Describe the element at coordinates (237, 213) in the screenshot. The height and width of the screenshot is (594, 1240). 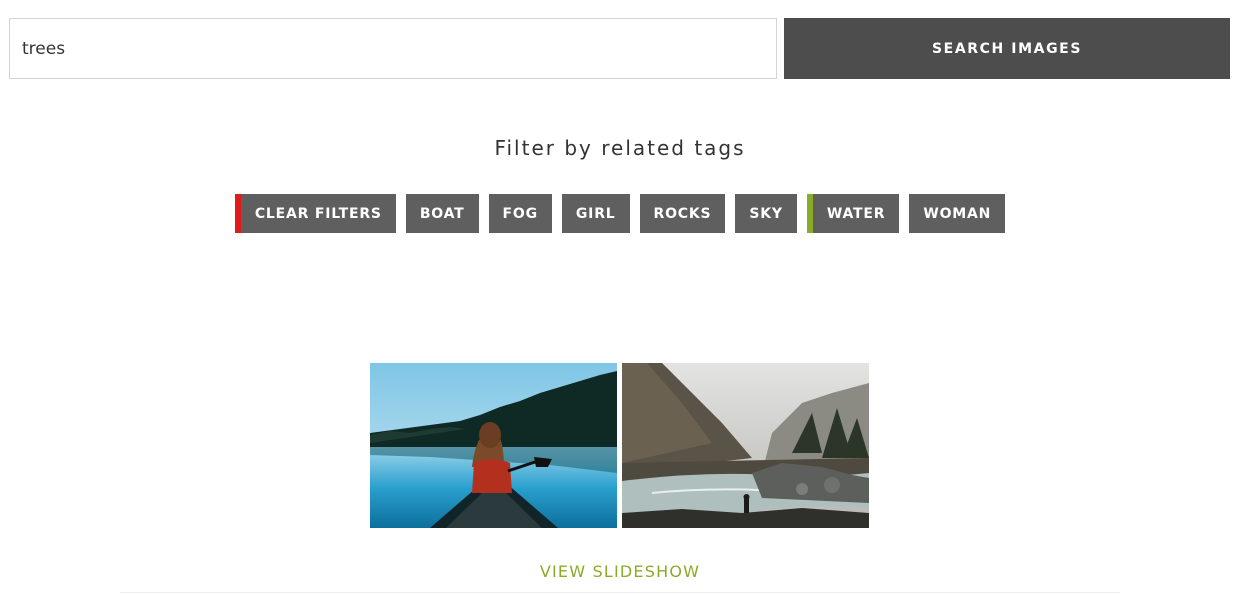
I see `clear-filters-indicator` at that location.